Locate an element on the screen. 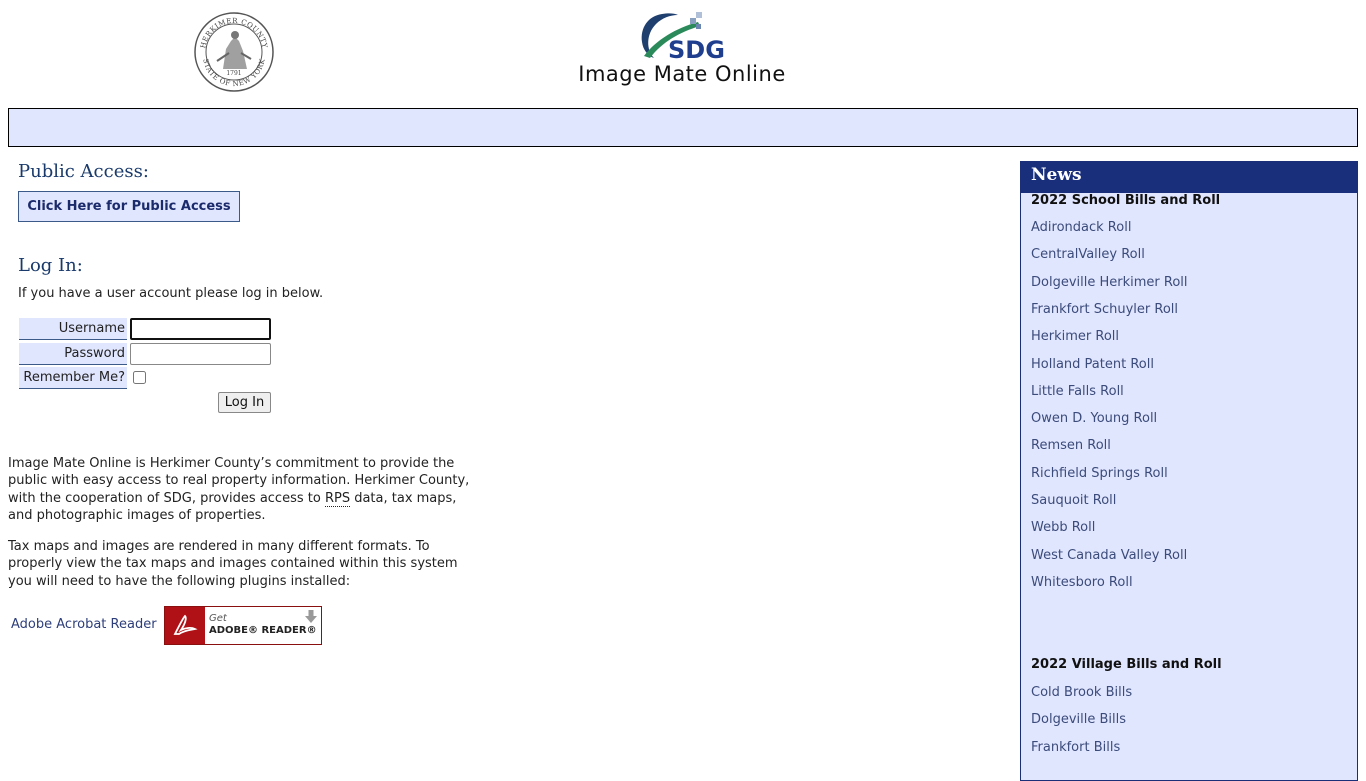  village-bill-link: Dolgeville Bills is located at coordinates (1078, 719).